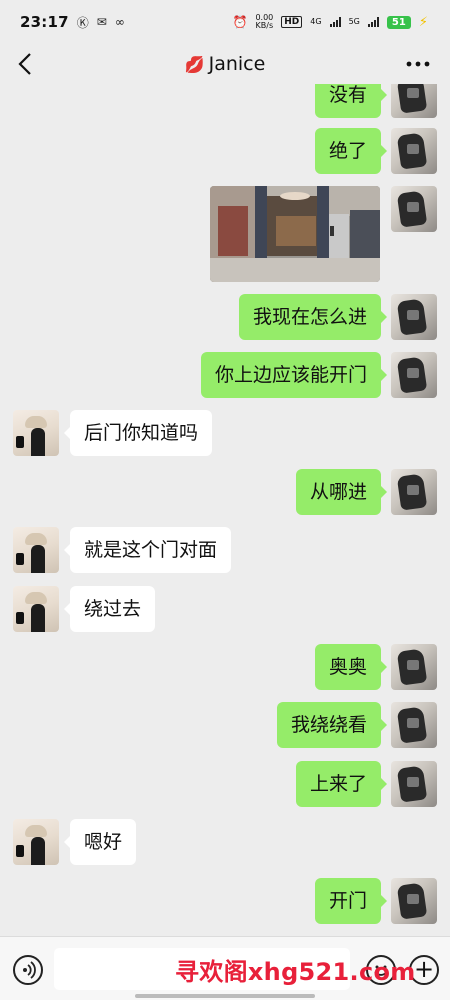 This screenshot has height=1000, width=450. I want to click on lips-icon: 💋, so click(194, 64).